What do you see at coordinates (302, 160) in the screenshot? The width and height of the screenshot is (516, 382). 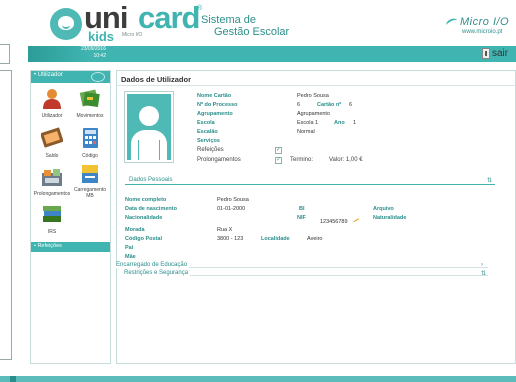 I see `termino-label: Termino:` at bounding box center [302, 160].